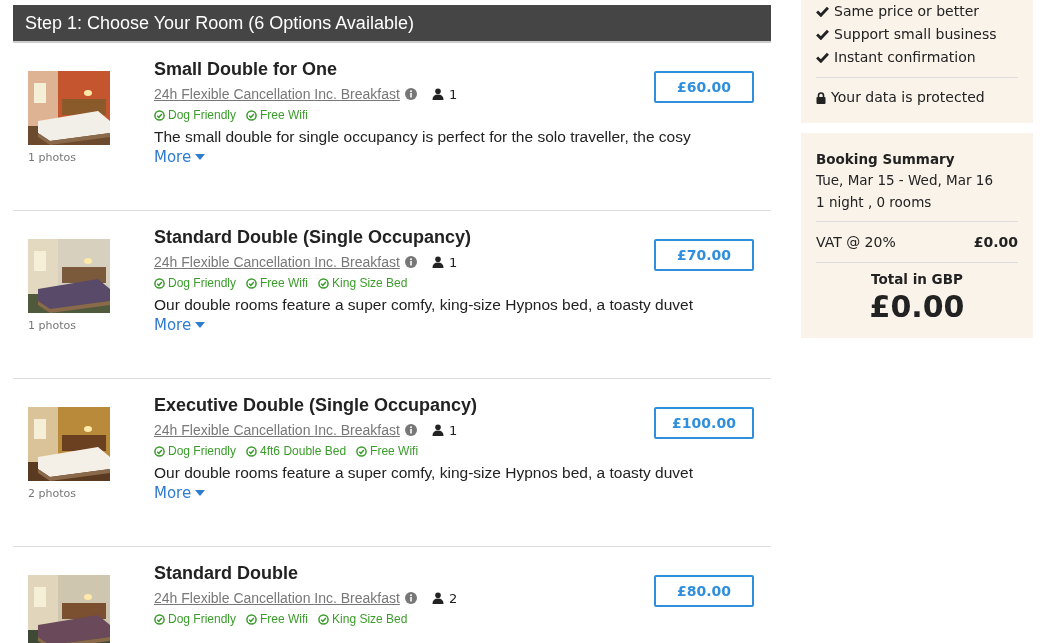  What do you see at coordinates (303, 451) in the screenshot?
I see `feature-label: 4ft6 Double Bed` at bounding box center [303, 451].